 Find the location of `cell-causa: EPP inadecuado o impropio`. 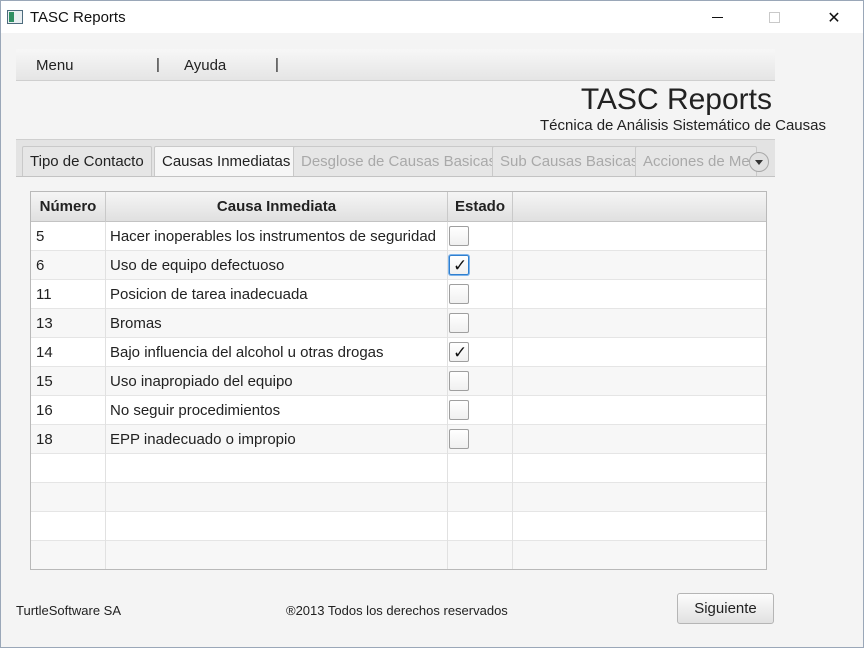

cell-causa: EPP inadecuado o impropio is located at coordinates (277, 439).